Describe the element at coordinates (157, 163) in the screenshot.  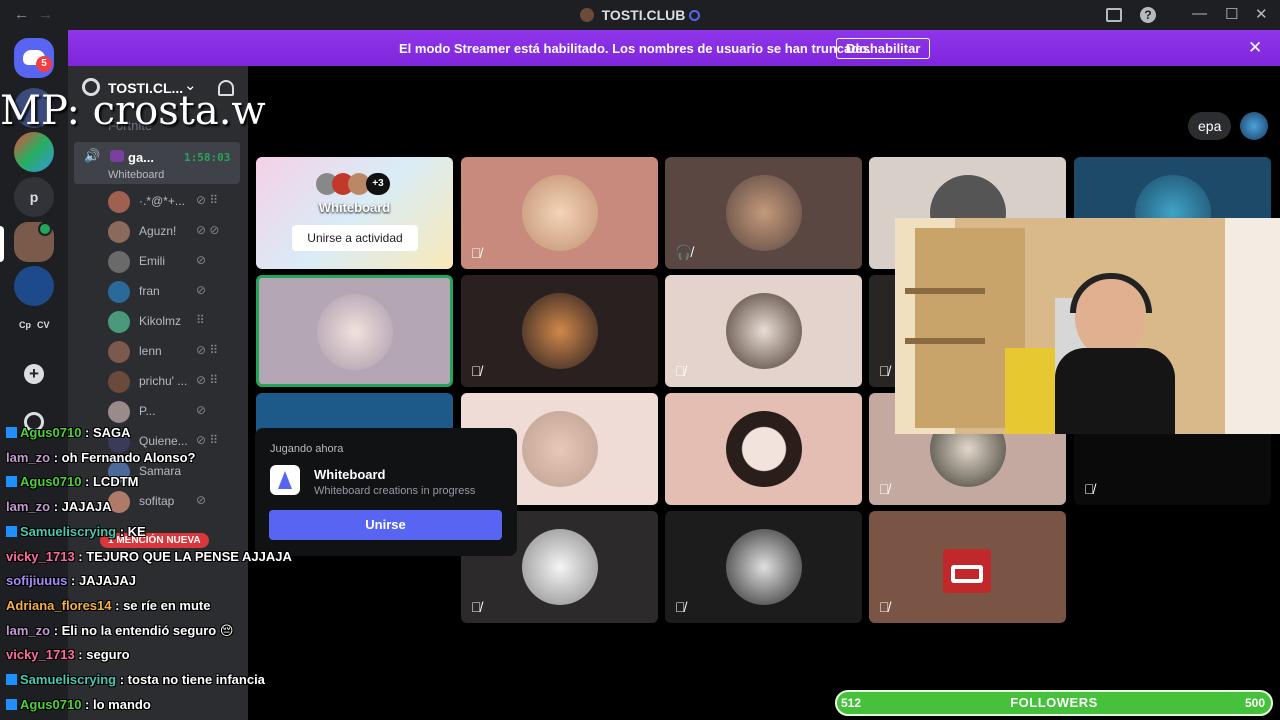
I see `voice-channel-active: 🔊 ga... 1:58:03 Whiteboard` at that location.